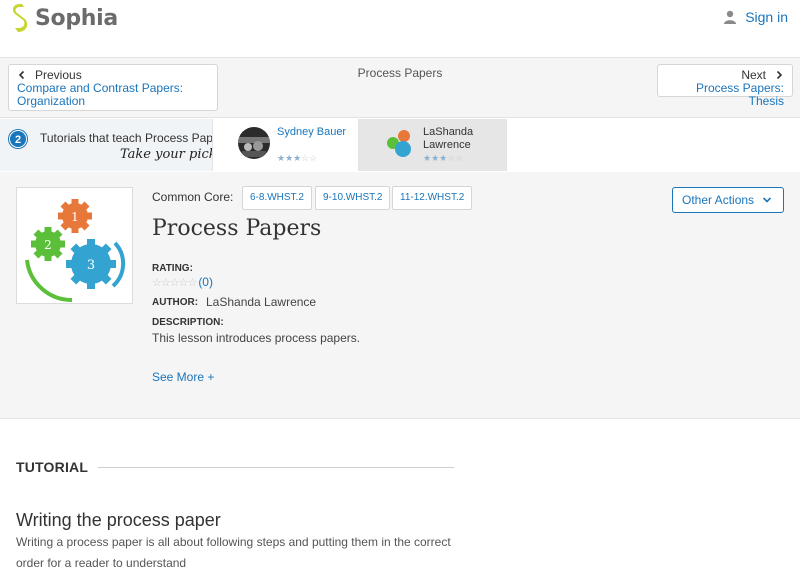 Image resolution: width=800 pixels, height=570 pixels. I want to click on standard-tag: 11-12.WHST.2, so click(432, 198).